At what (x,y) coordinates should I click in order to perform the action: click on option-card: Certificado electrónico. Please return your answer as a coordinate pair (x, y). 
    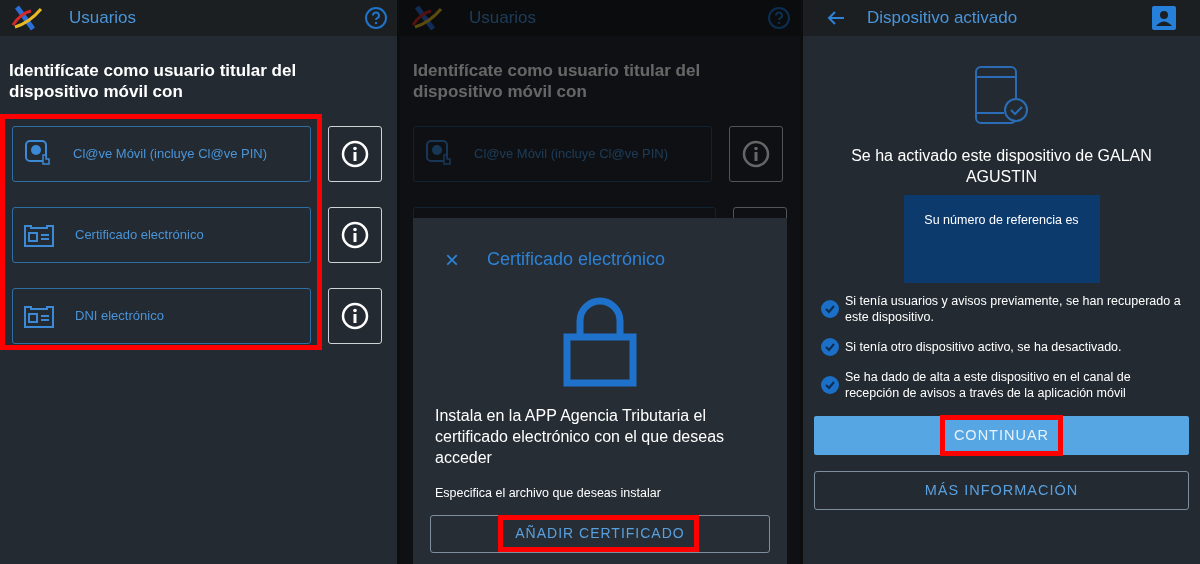
    Looking at the image, I should click on (161, 235).